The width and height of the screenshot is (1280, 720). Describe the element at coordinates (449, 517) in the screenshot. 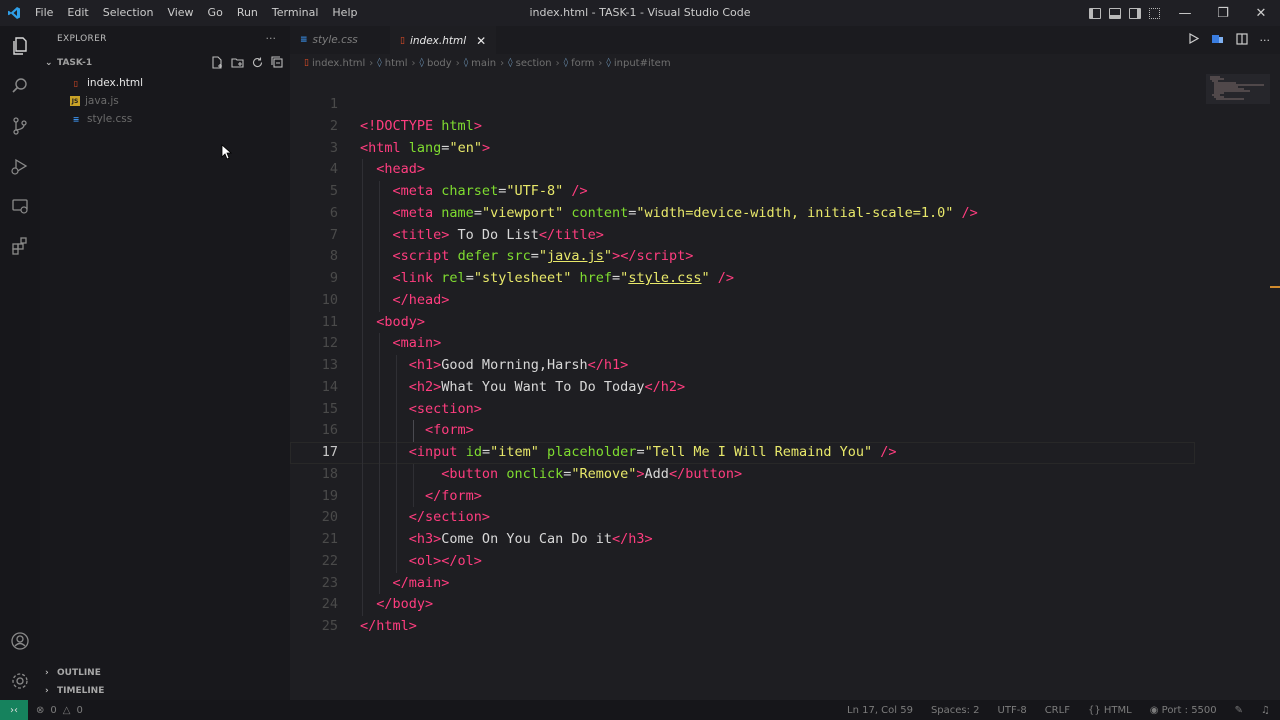

I see `line-content: </section>` at that location.